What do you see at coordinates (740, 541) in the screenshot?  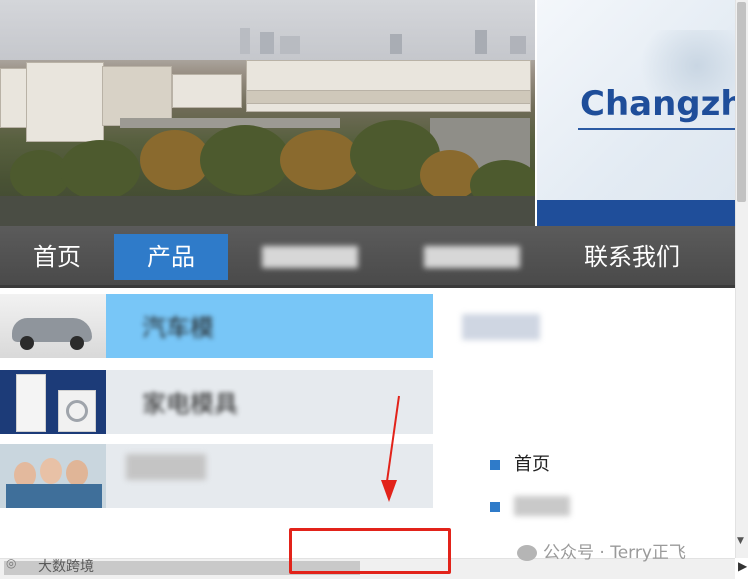 I see `scroll-down-arrow-icon: ▼` at bounding box center [740, 541].